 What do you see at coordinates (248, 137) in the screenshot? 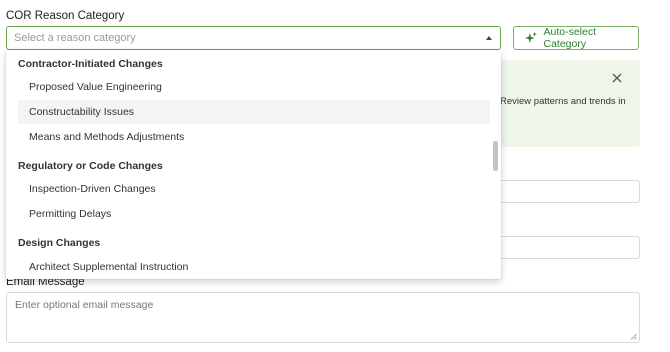
I see `dropdown-option: Means and Methods Adjustments` at bounding box center [248, 137].